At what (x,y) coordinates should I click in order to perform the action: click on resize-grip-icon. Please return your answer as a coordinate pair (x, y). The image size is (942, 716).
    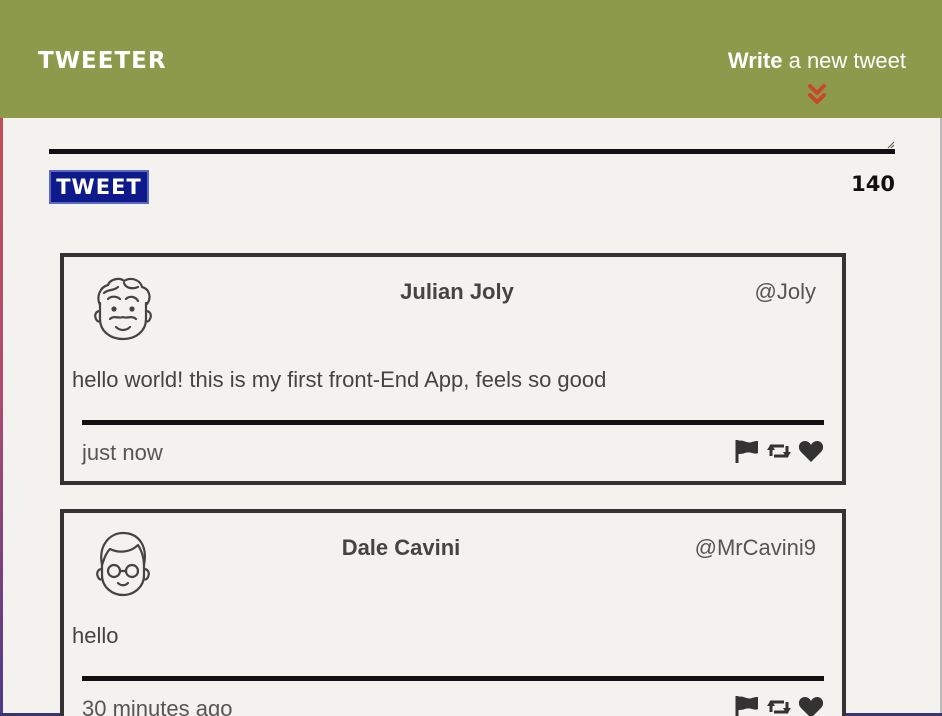
    Looking at the image, I should click on (891, 145).